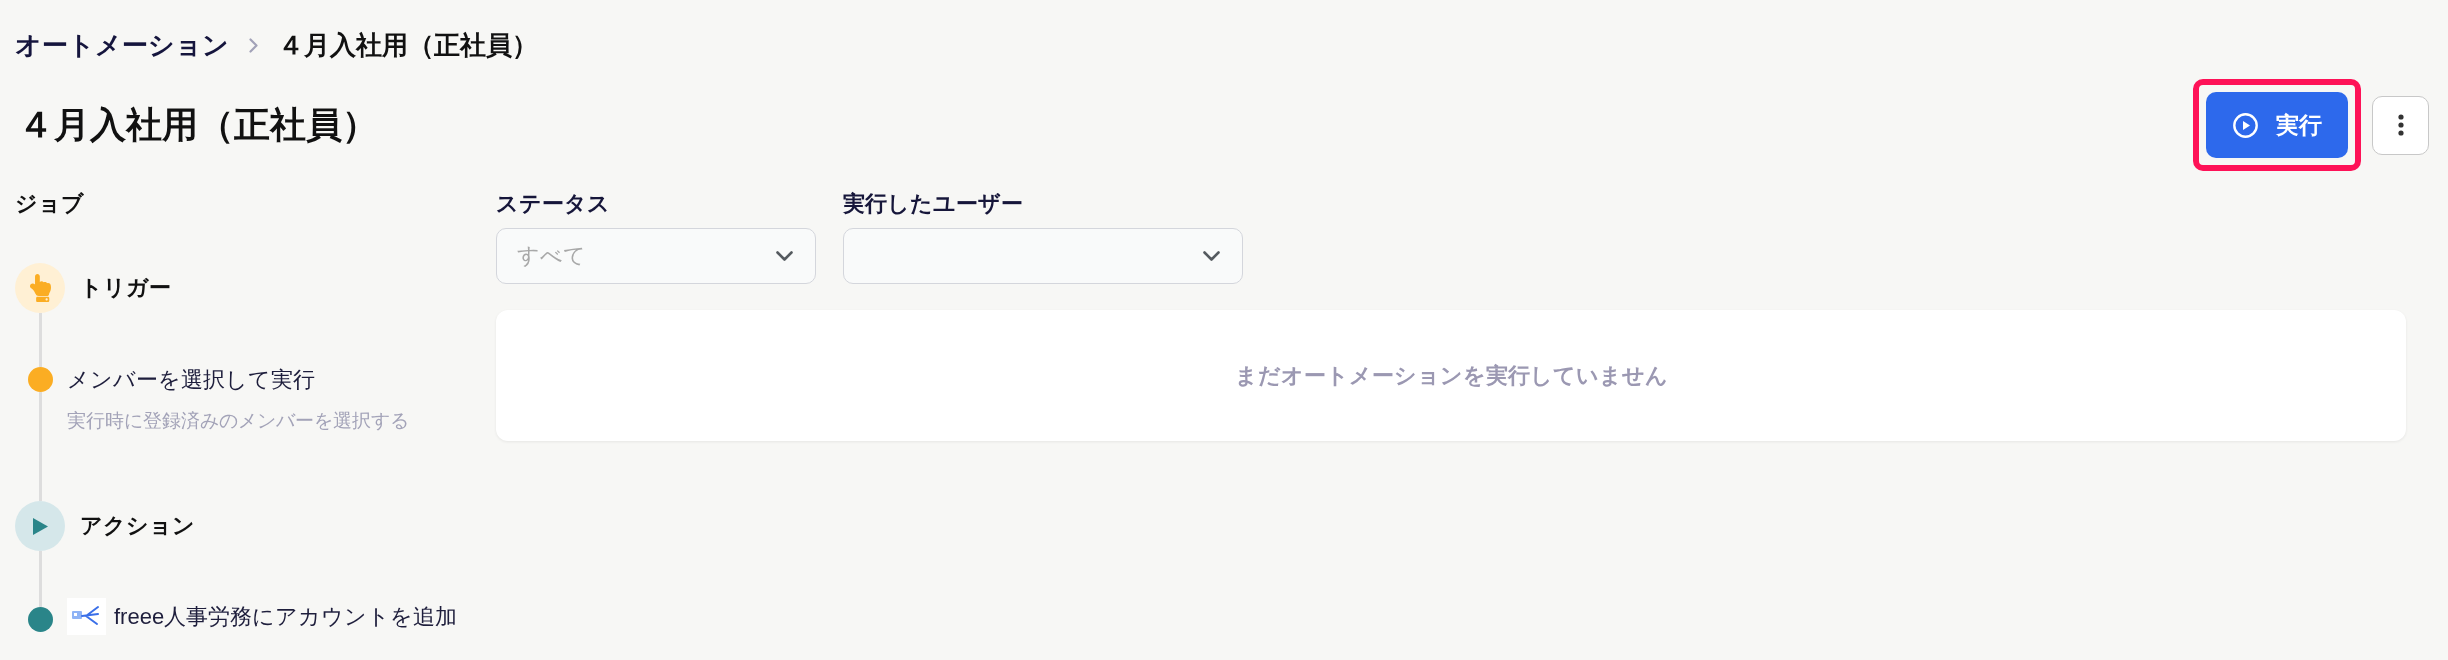 The image size is (2448, 660). What do you see at coordinates (553, 204) in the screenshot?
I see `filter-label: ステータス` at bounding box center [553, 204].